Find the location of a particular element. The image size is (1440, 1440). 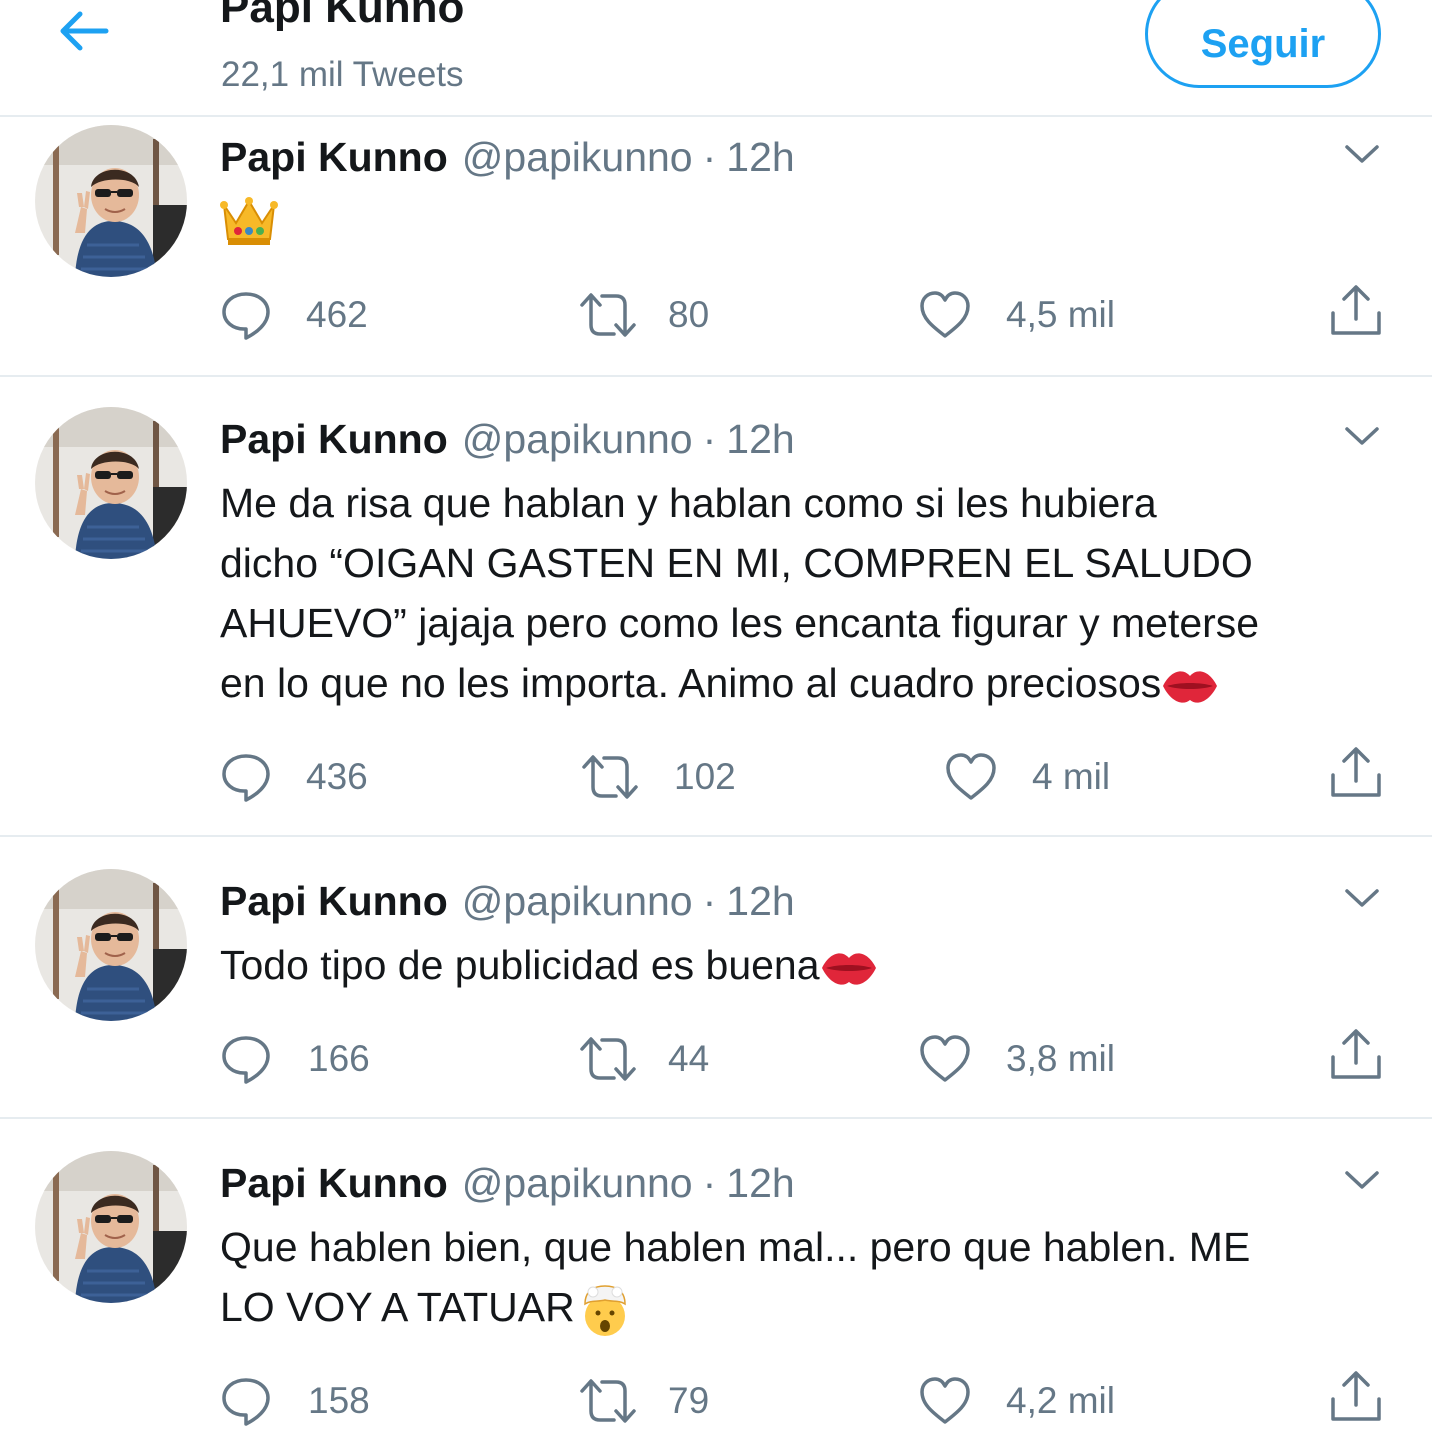

like-button: 4 mil is located at coordinates (1027, 777).